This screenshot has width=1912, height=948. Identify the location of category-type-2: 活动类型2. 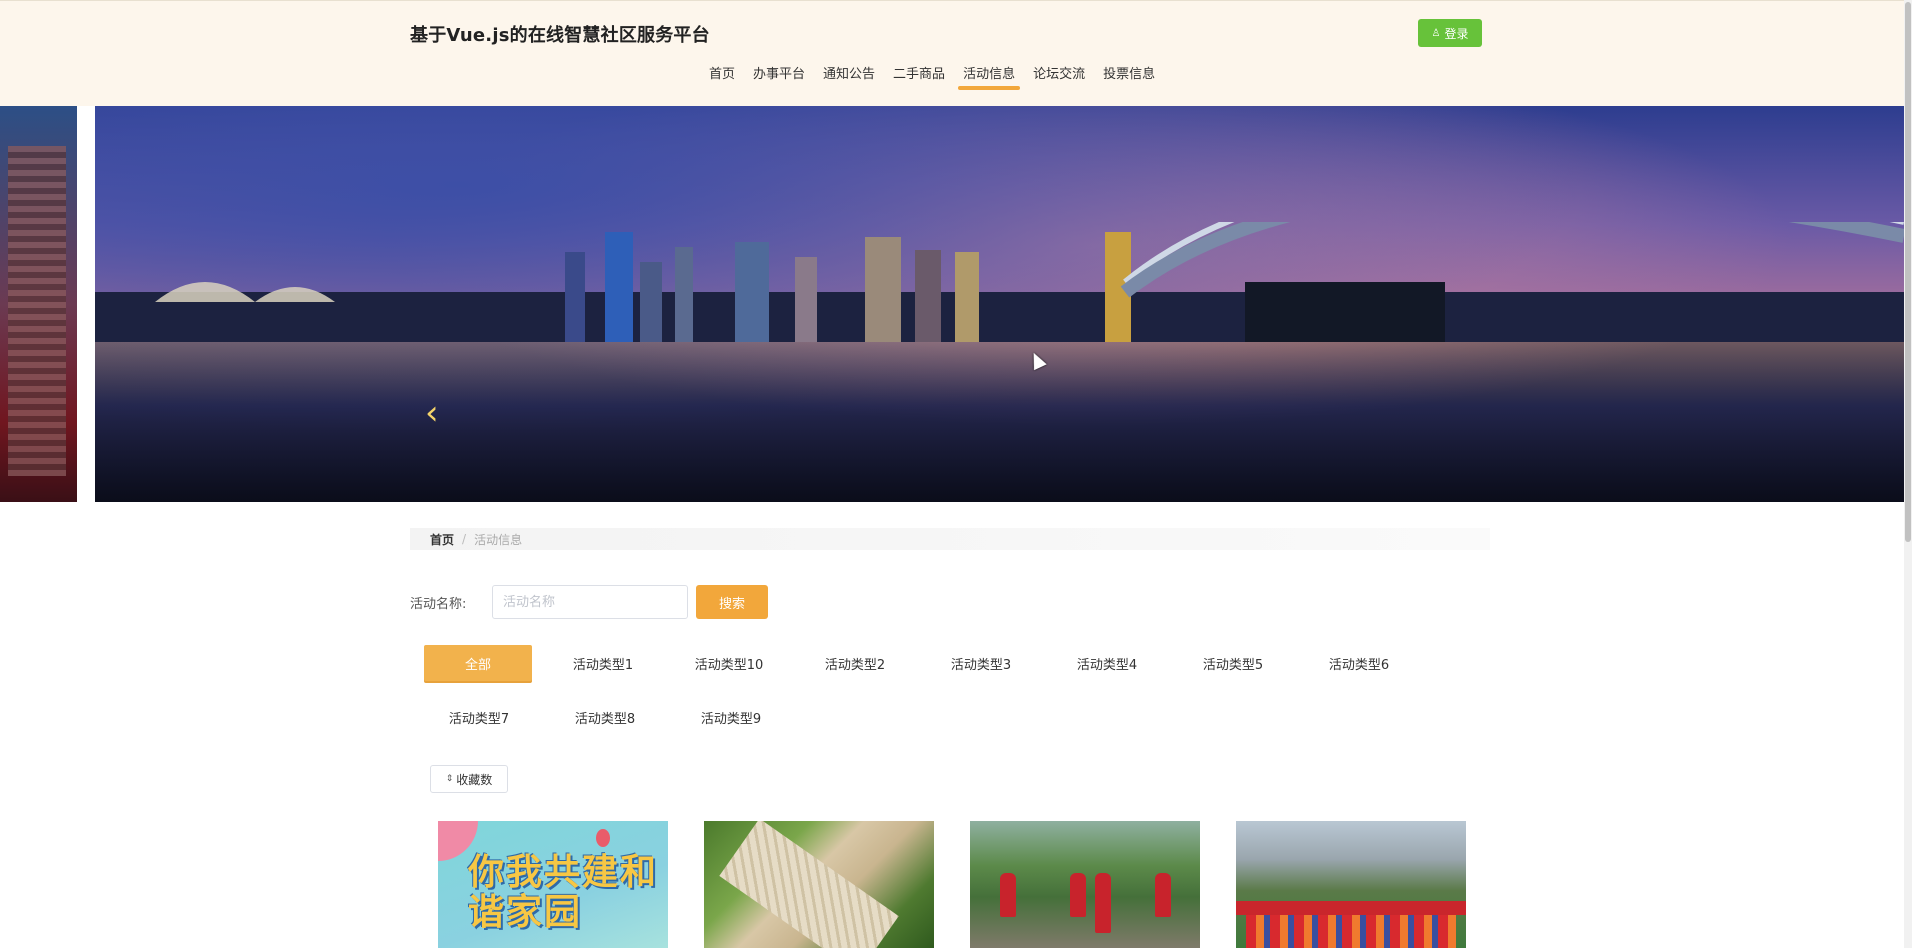
(855, 663).